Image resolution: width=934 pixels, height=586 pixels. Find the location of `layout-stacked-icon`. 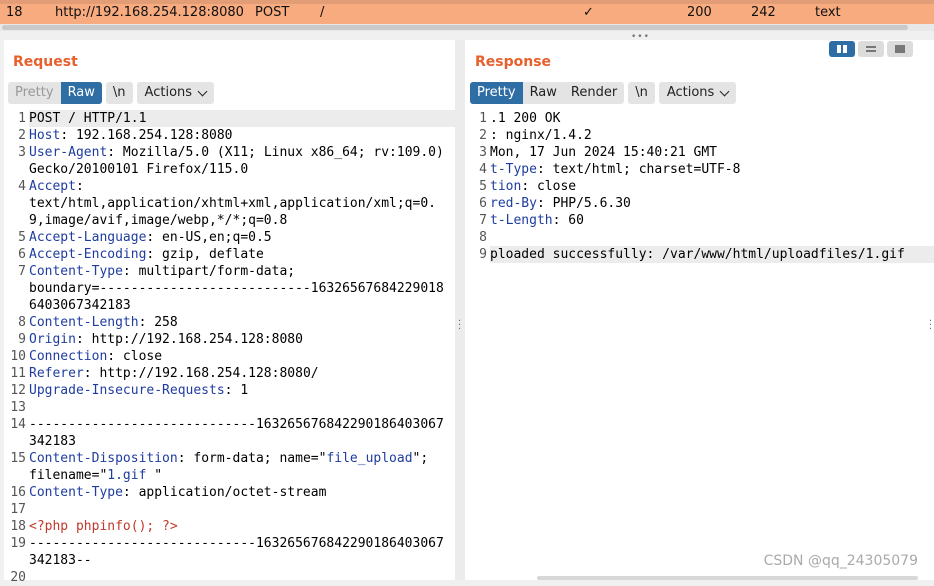

layout-stacked-icon is located at coordinates (871, 49).